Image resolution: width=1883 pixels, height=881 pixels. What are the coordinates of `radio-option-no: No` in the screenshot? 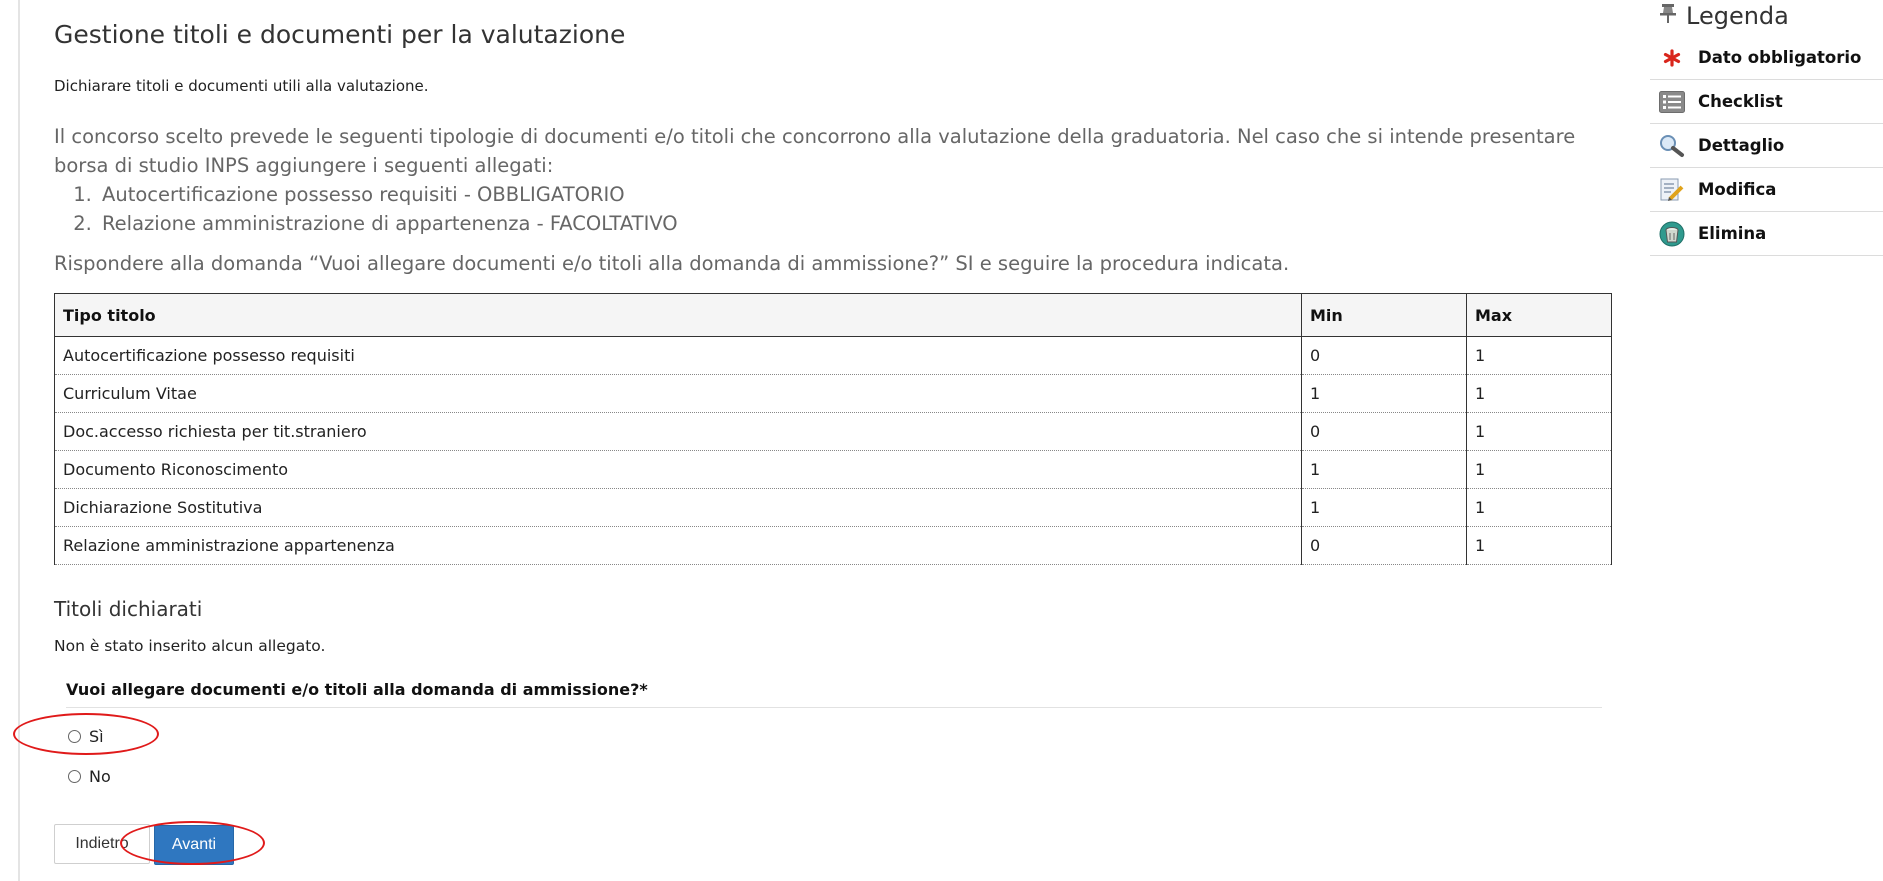 It's located at (89, 776).